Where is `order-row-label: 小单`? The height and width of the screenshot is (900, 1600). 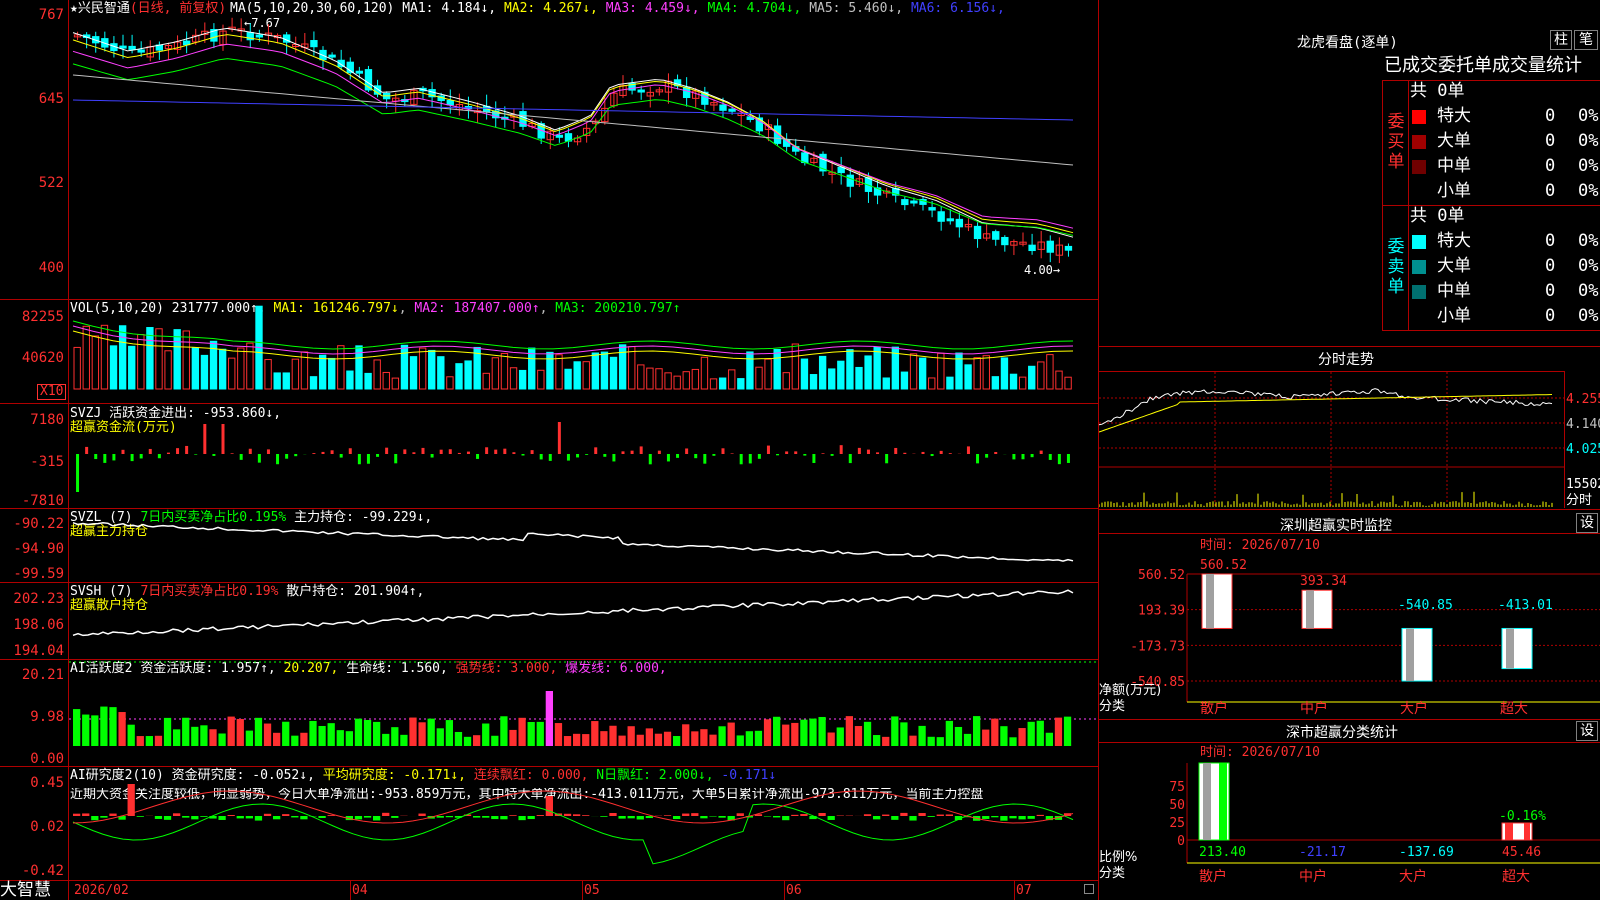
order-row-label: 小单 is located at coordinates (1454, 316).